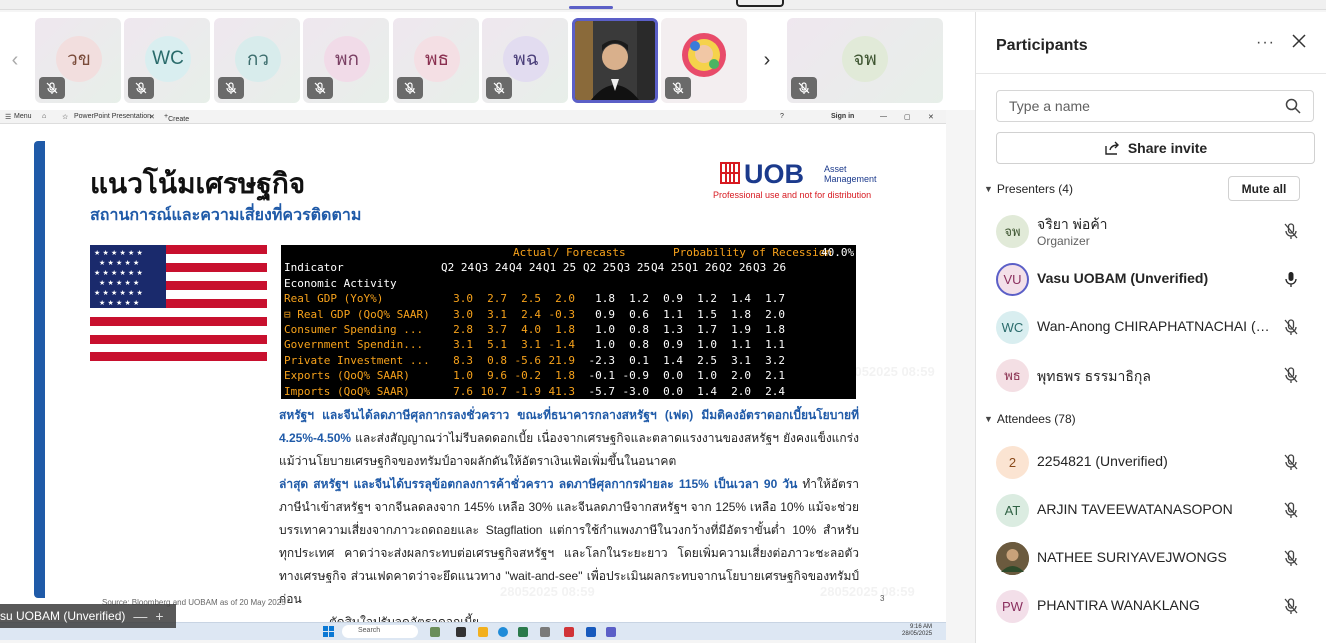  What do you see at coordinates (1151, 607) in the screenshot?
I see `participant-row: PW PHANTIRA WANAKLANG` at bounding box center [1151, 607].